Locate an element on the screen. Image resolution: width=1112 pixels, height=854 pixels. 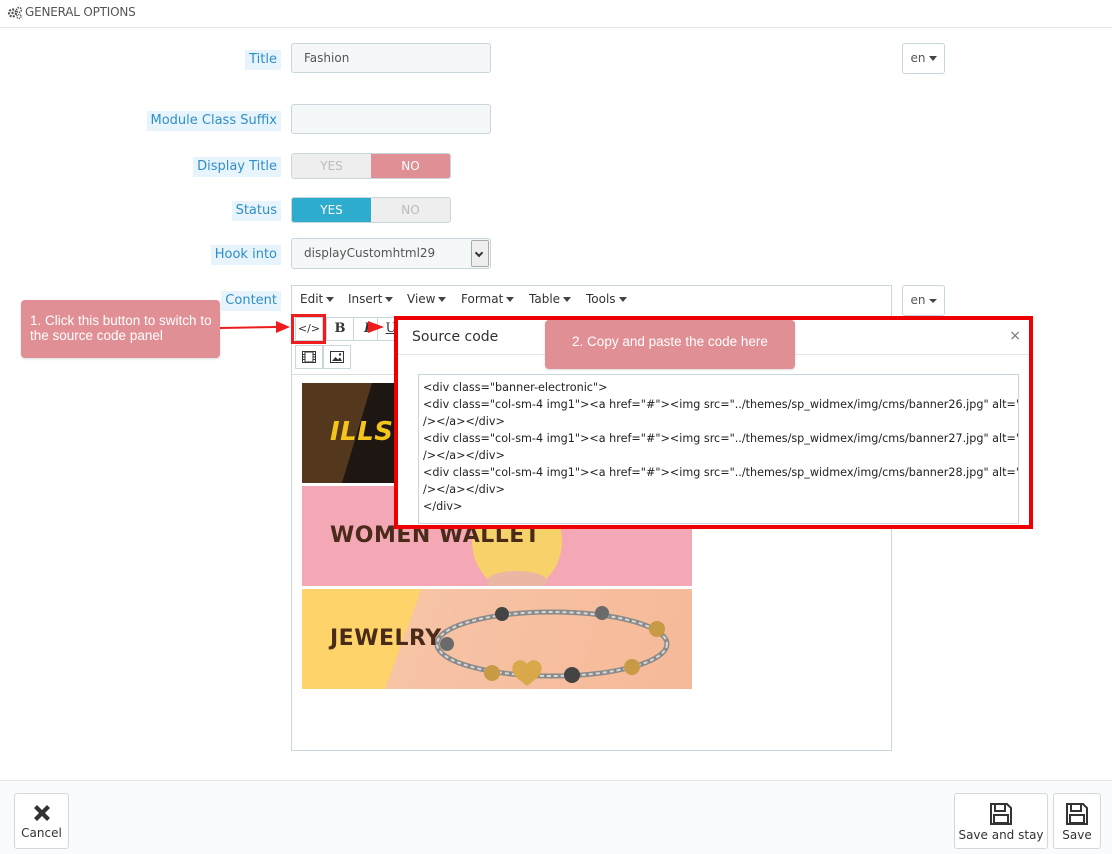
menu-tools: Tools is located at coordinates (606, 299).